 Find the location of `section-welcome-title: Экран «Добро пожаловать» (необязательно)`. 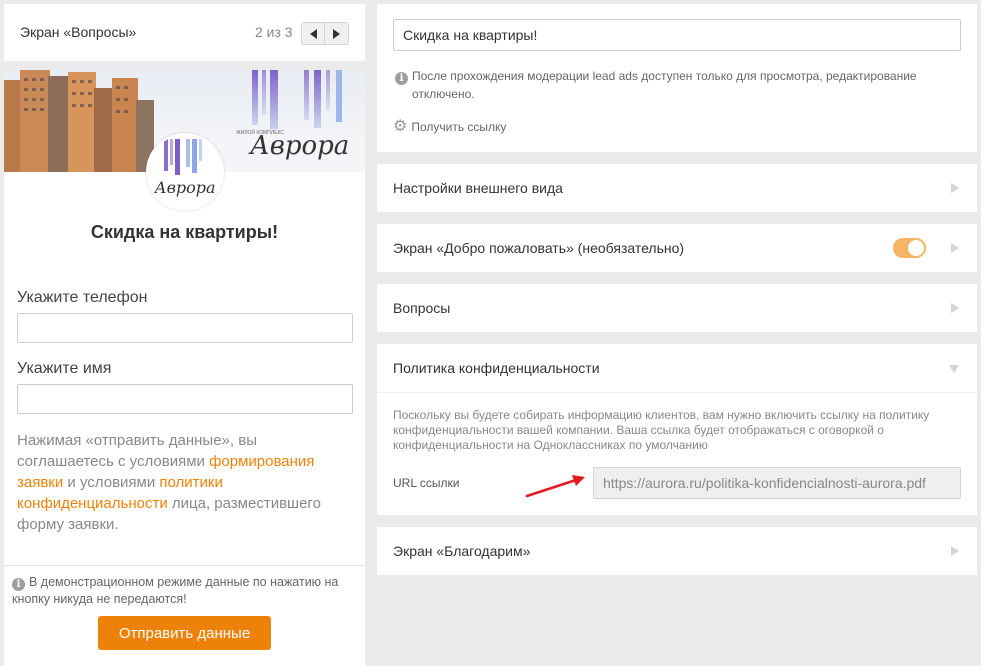

section-welcome-title: Экран «Добро пожаловать» (необязательно) is located at coordinates (539, 248).